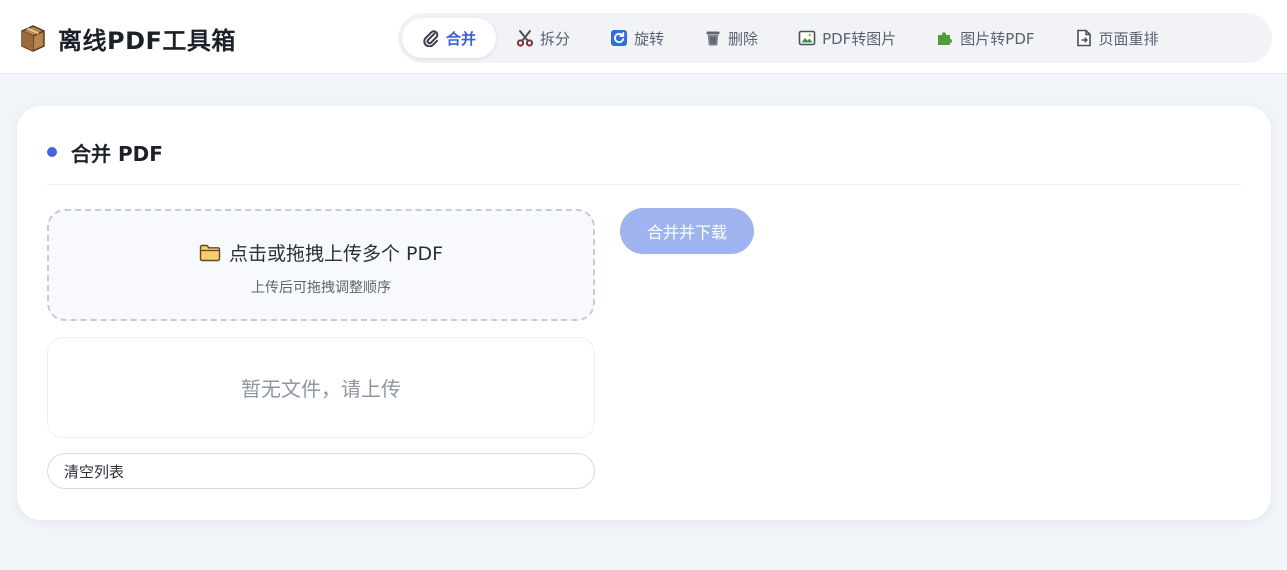  I want to click on app-title: 离线PDF工具箱, so click(147, 40).